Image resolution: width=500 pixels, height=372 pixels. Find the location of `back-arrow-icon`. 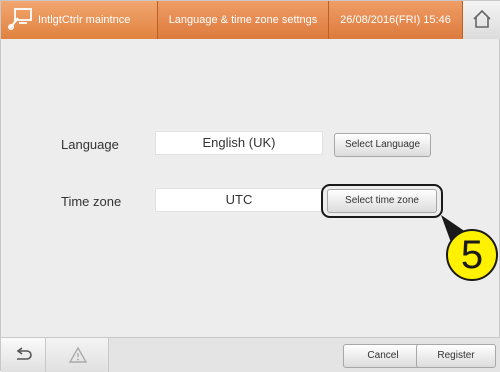

back-arrow-icon is located at coordinates (24, 353).